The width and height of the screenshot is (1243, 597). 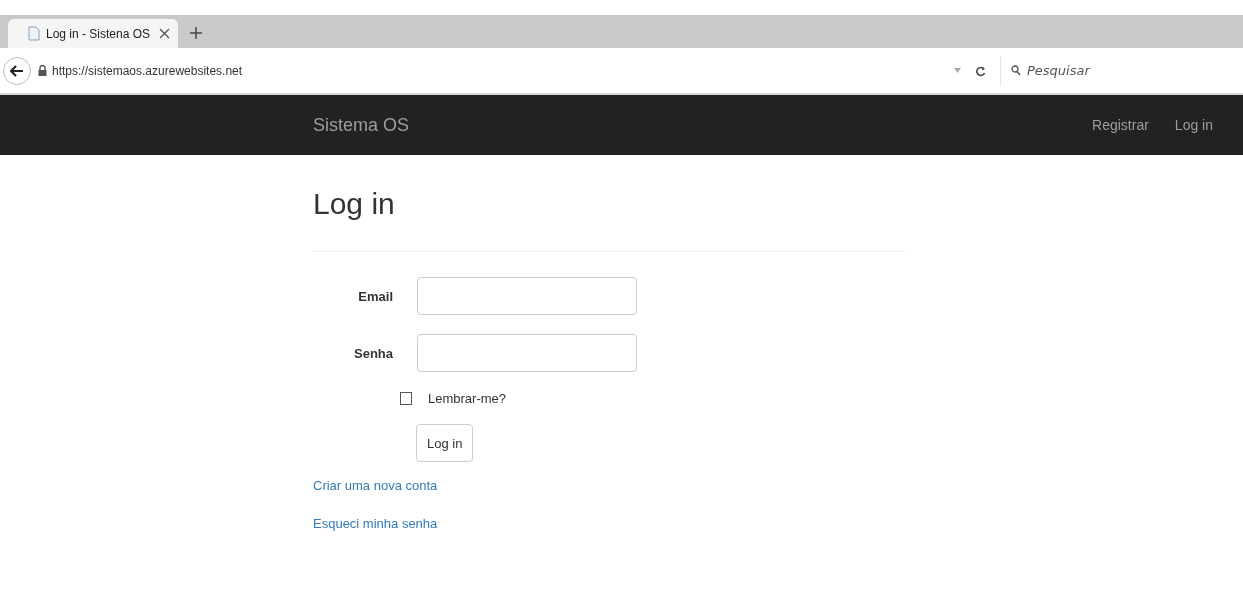 What do you see at coordinates (980, 70) in the screenshot?
I see `reload-icon` at bounding box center [980, 70].